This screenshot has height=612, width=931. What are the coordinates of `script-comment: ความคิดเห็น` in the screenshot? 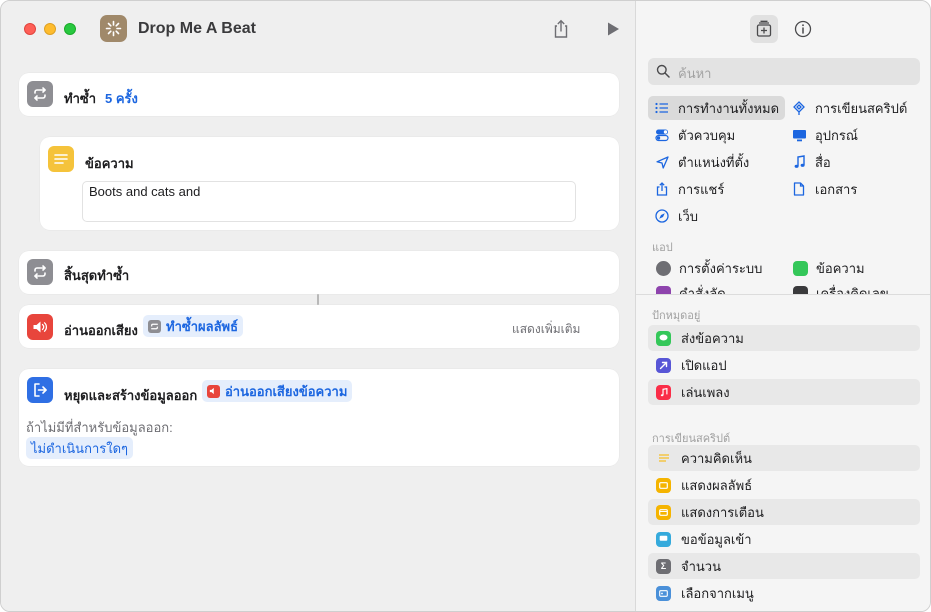 It's located at (784, 458).